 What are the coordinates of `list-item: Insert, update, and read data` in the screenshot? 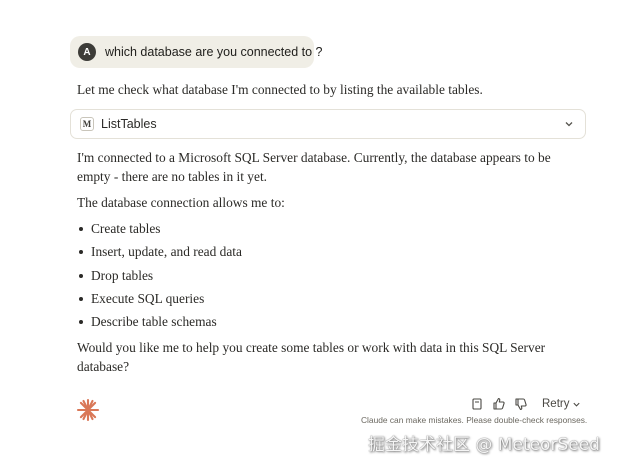 It's located at (159, 254).